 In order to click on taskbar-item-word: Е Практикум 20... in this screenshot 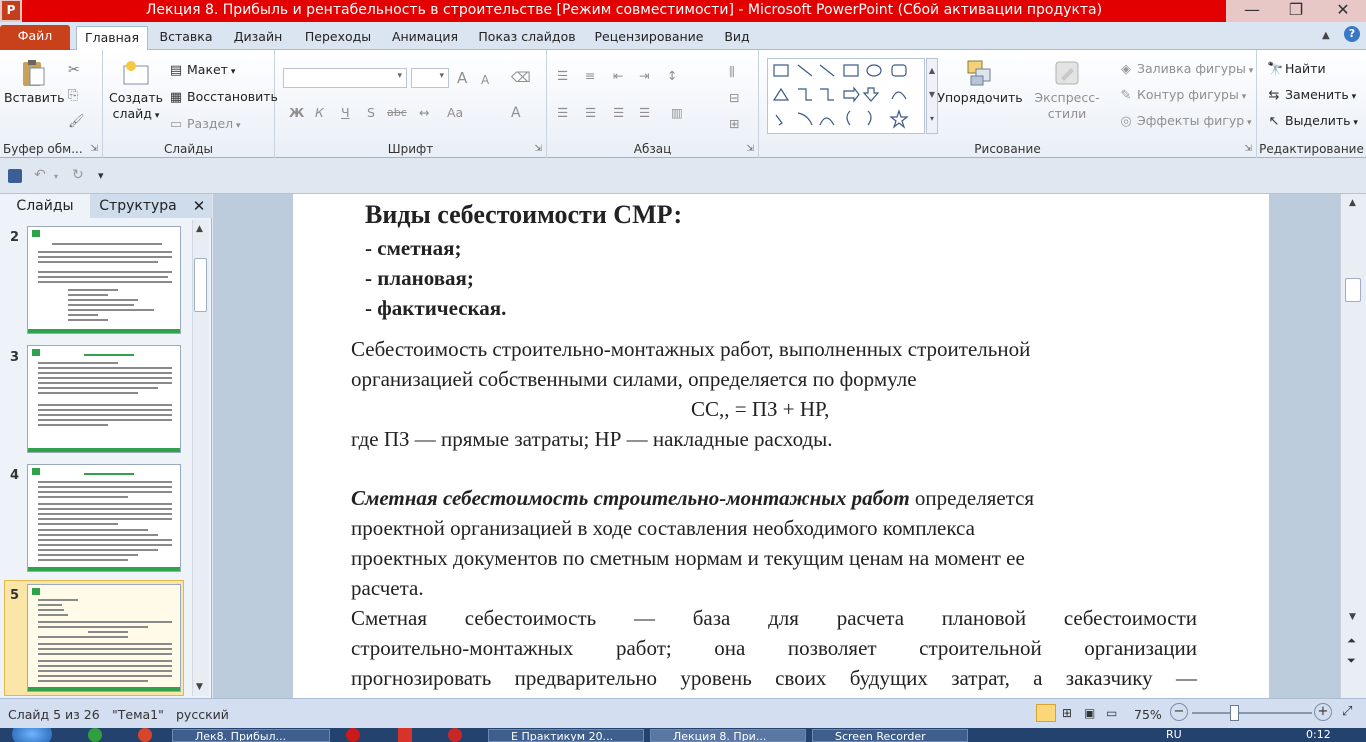, I will do `click(566, 735)`.